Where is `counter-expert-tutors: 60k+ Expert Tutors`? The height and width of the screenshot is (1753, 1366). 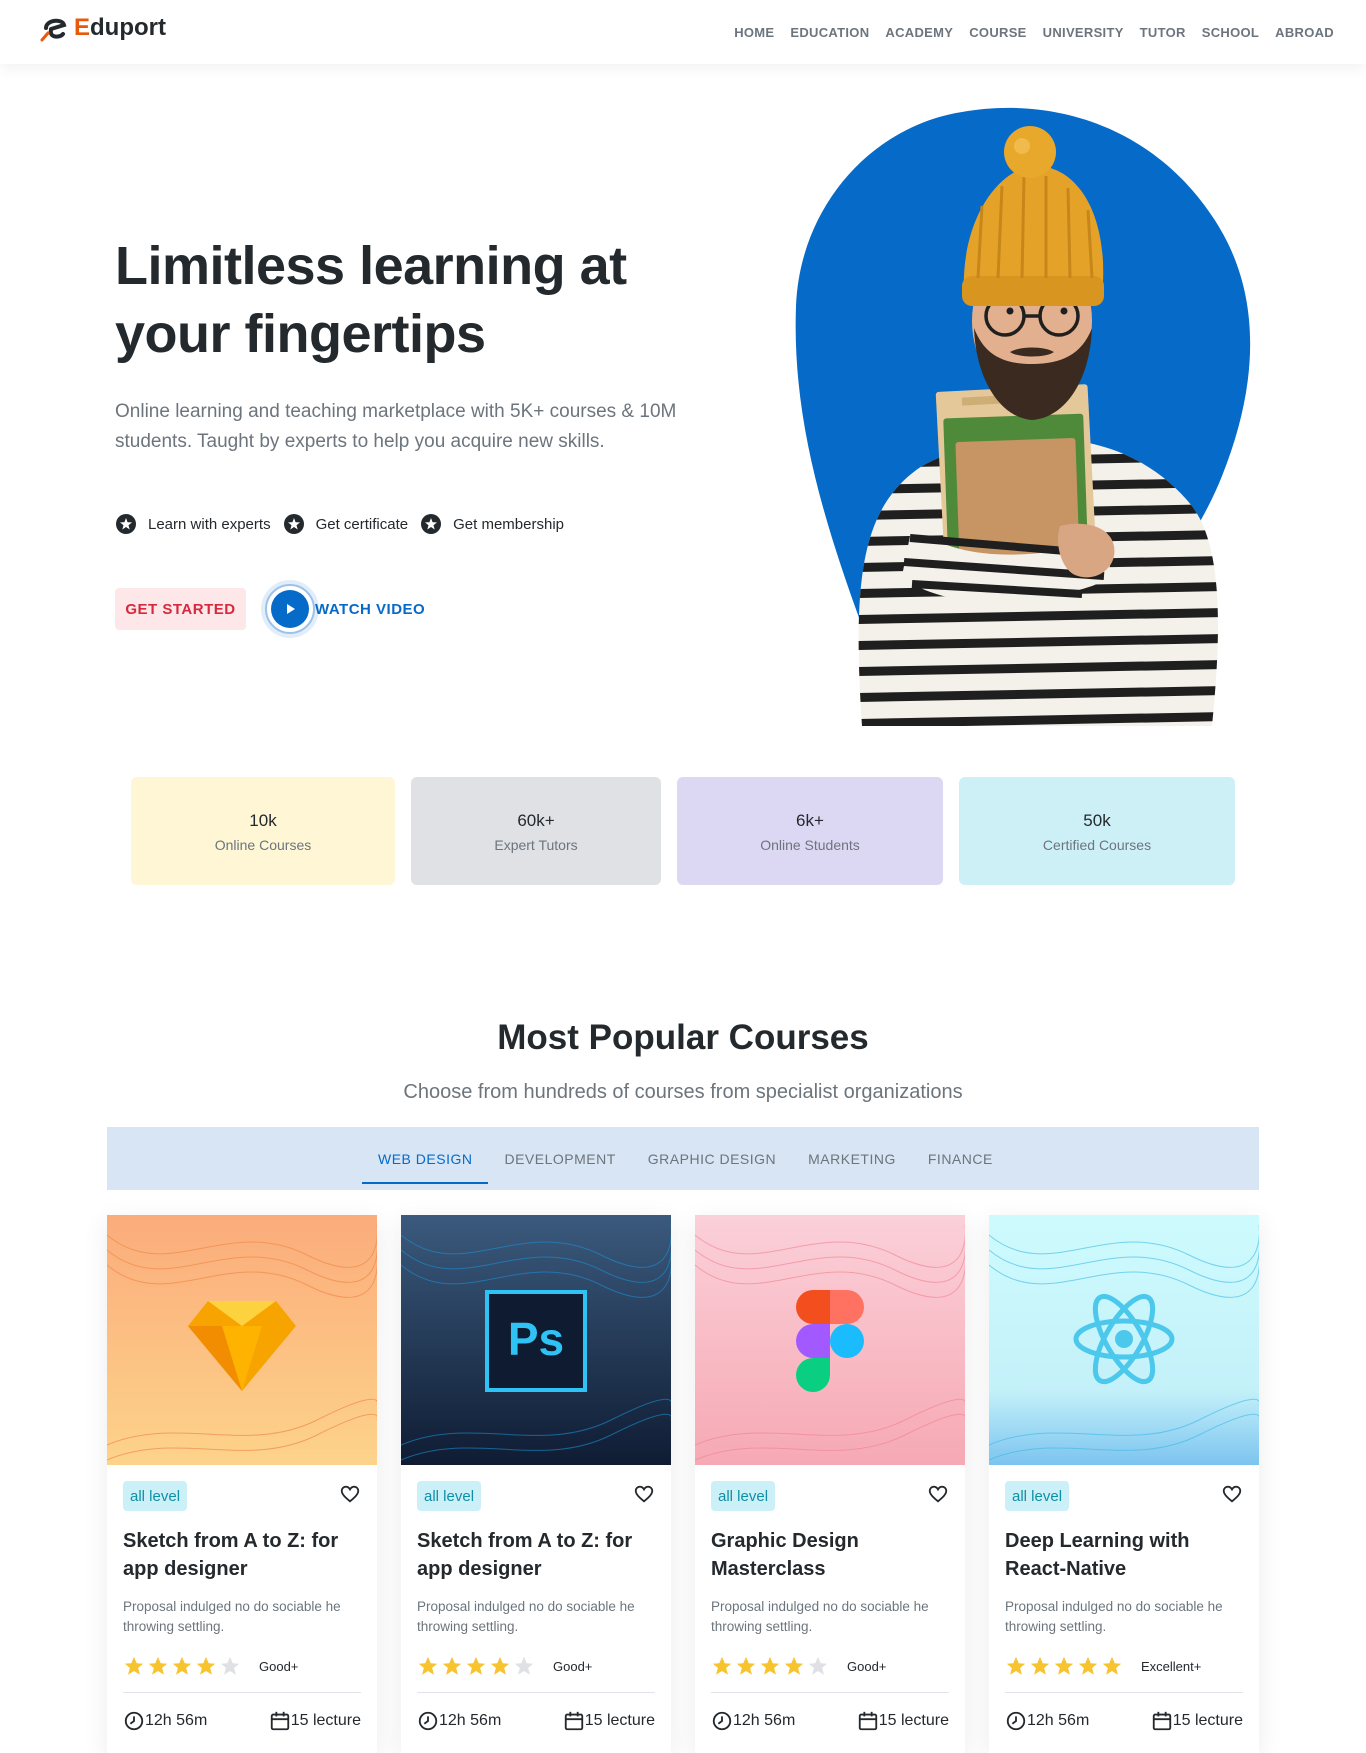 counter-expert-tutors: 60k+ Expert Tutors is located at coordinates (536, 831).